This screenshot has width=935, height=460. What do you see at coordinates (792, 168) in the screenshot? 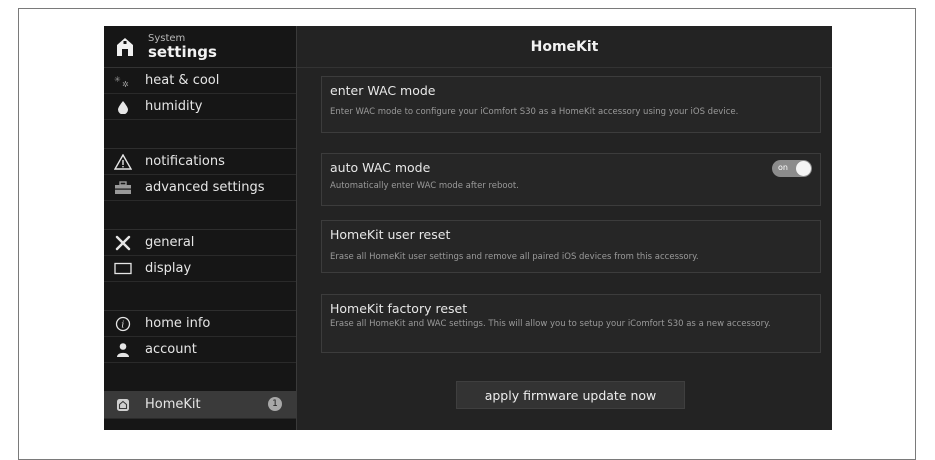
I see `auto-wac-toggle: on` at bounding box center [792, 168].